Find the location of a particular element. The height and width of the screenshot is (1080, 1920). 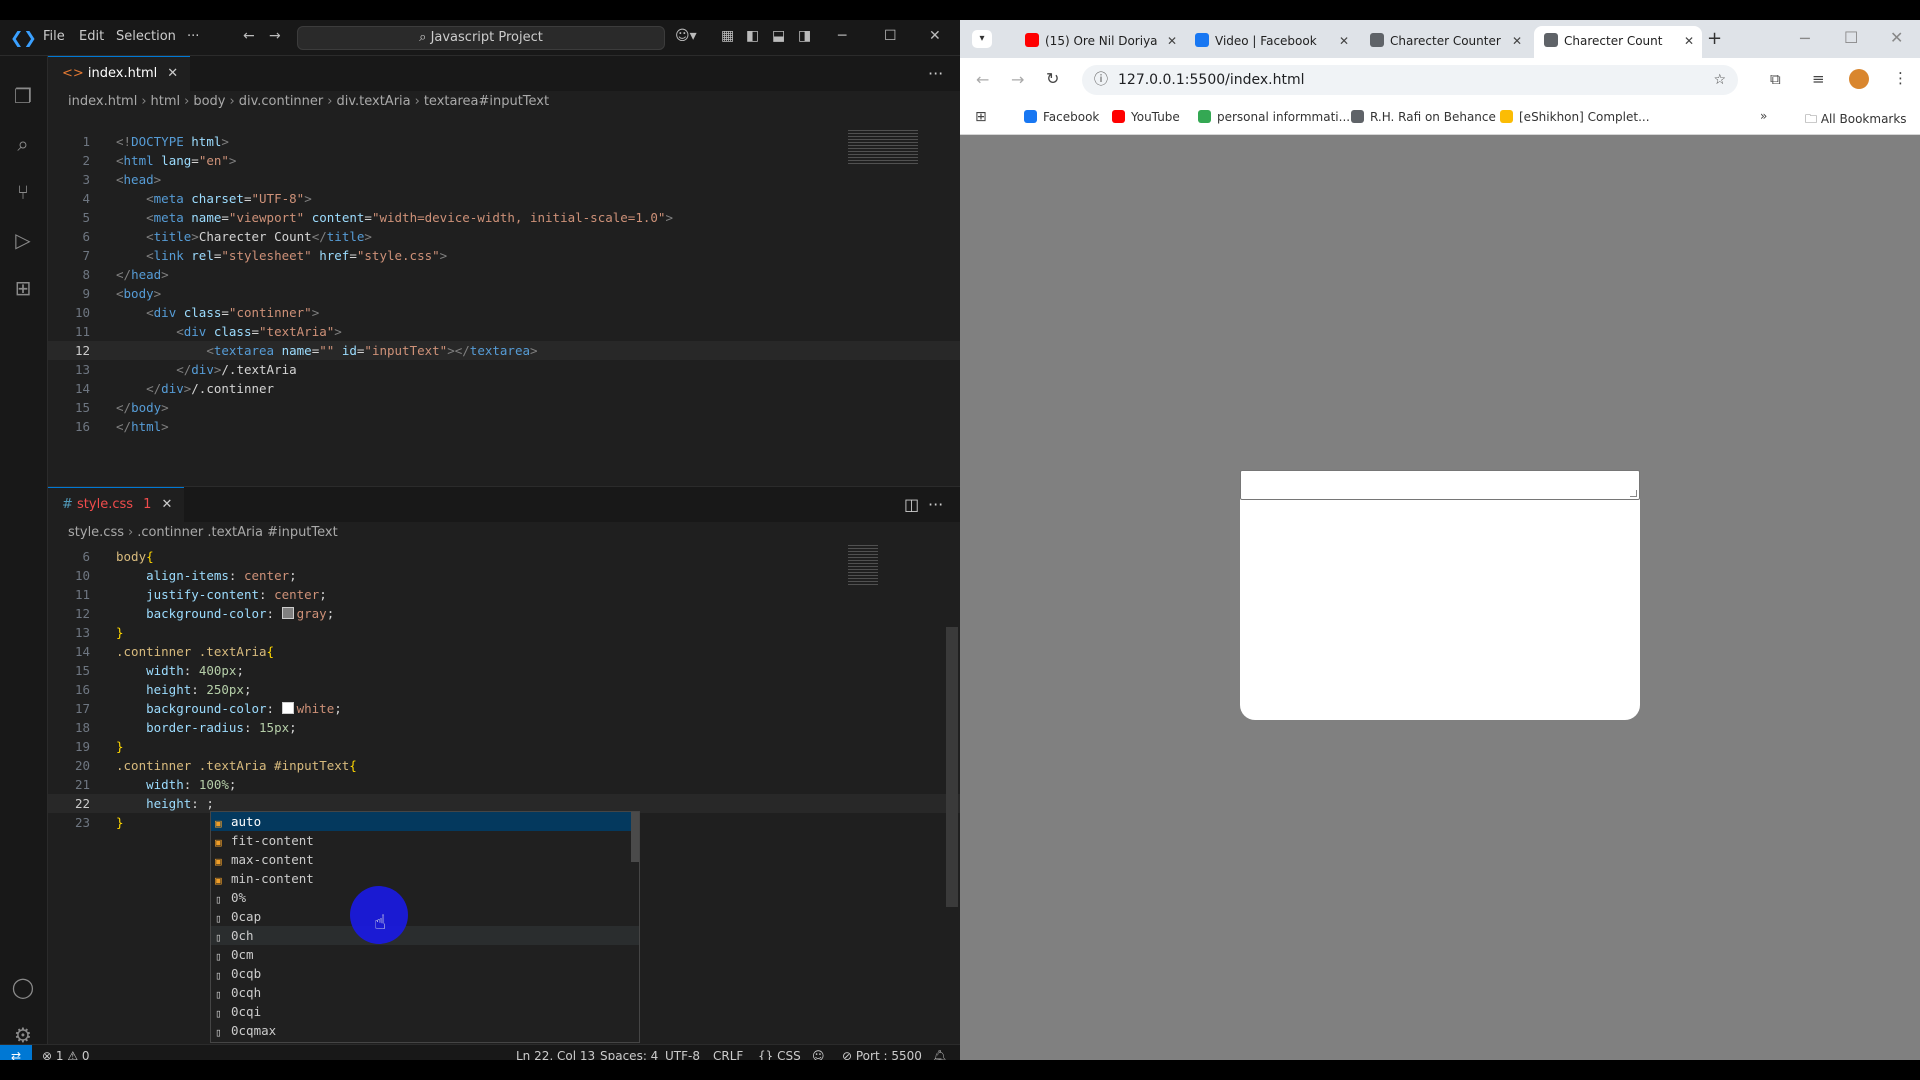

suggestion-item: ▯ 0cqb is located at coordinates (425, 973).